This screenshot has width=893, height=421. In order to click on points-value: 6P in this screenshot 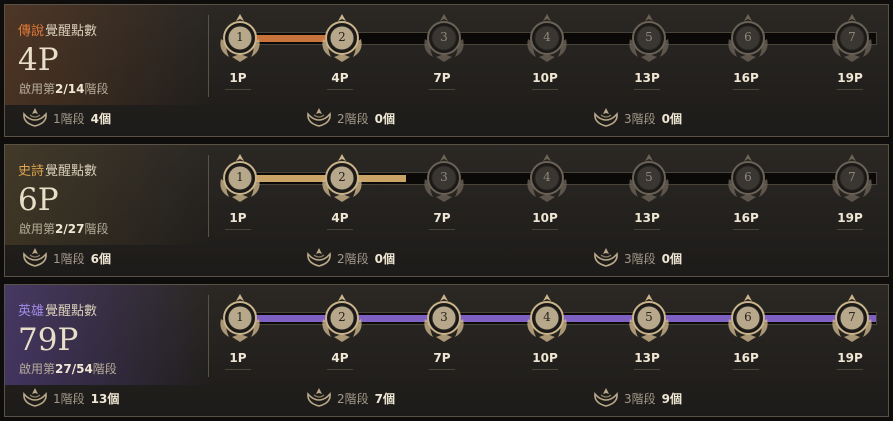, I will do `click(38, 200)`.